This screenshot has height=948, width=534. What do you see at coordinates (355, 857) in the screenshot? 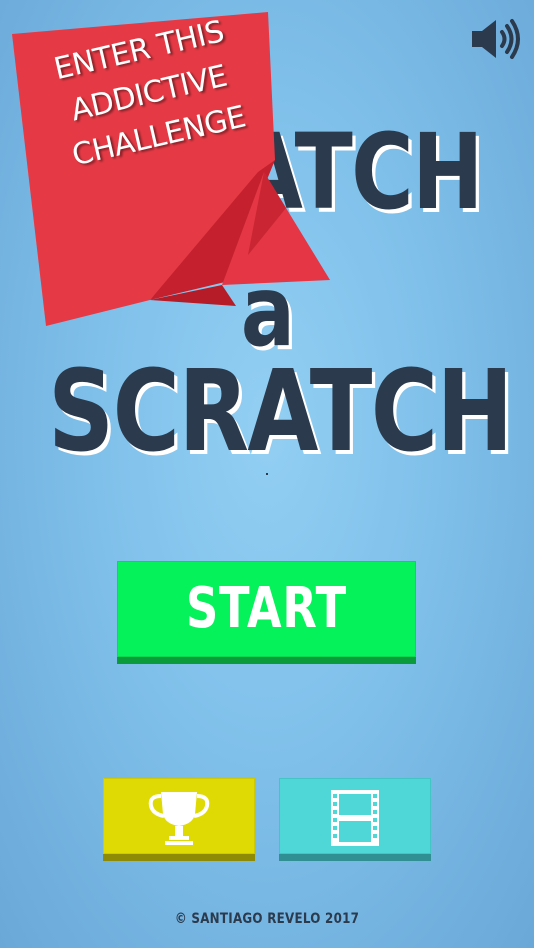
I see `video-button-shadow` at bounding box center [355, 857].